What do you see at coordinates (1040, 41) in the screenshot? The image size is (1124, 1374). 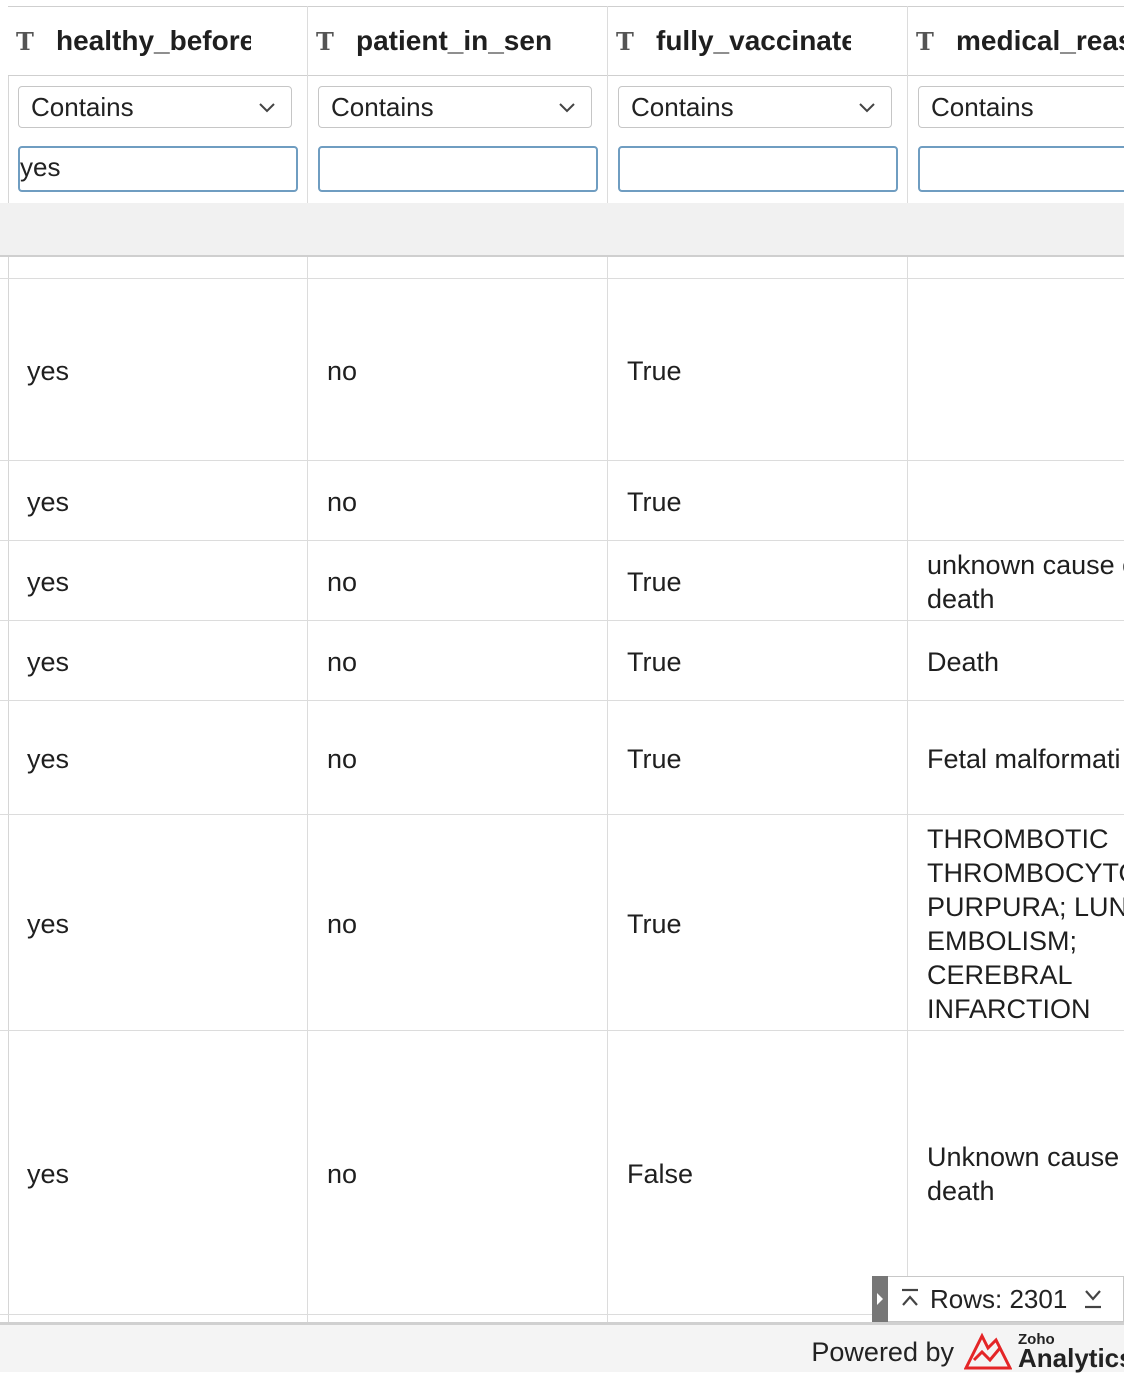 I see `column-title: medical_reaso` at bounding box center [1040, 41].